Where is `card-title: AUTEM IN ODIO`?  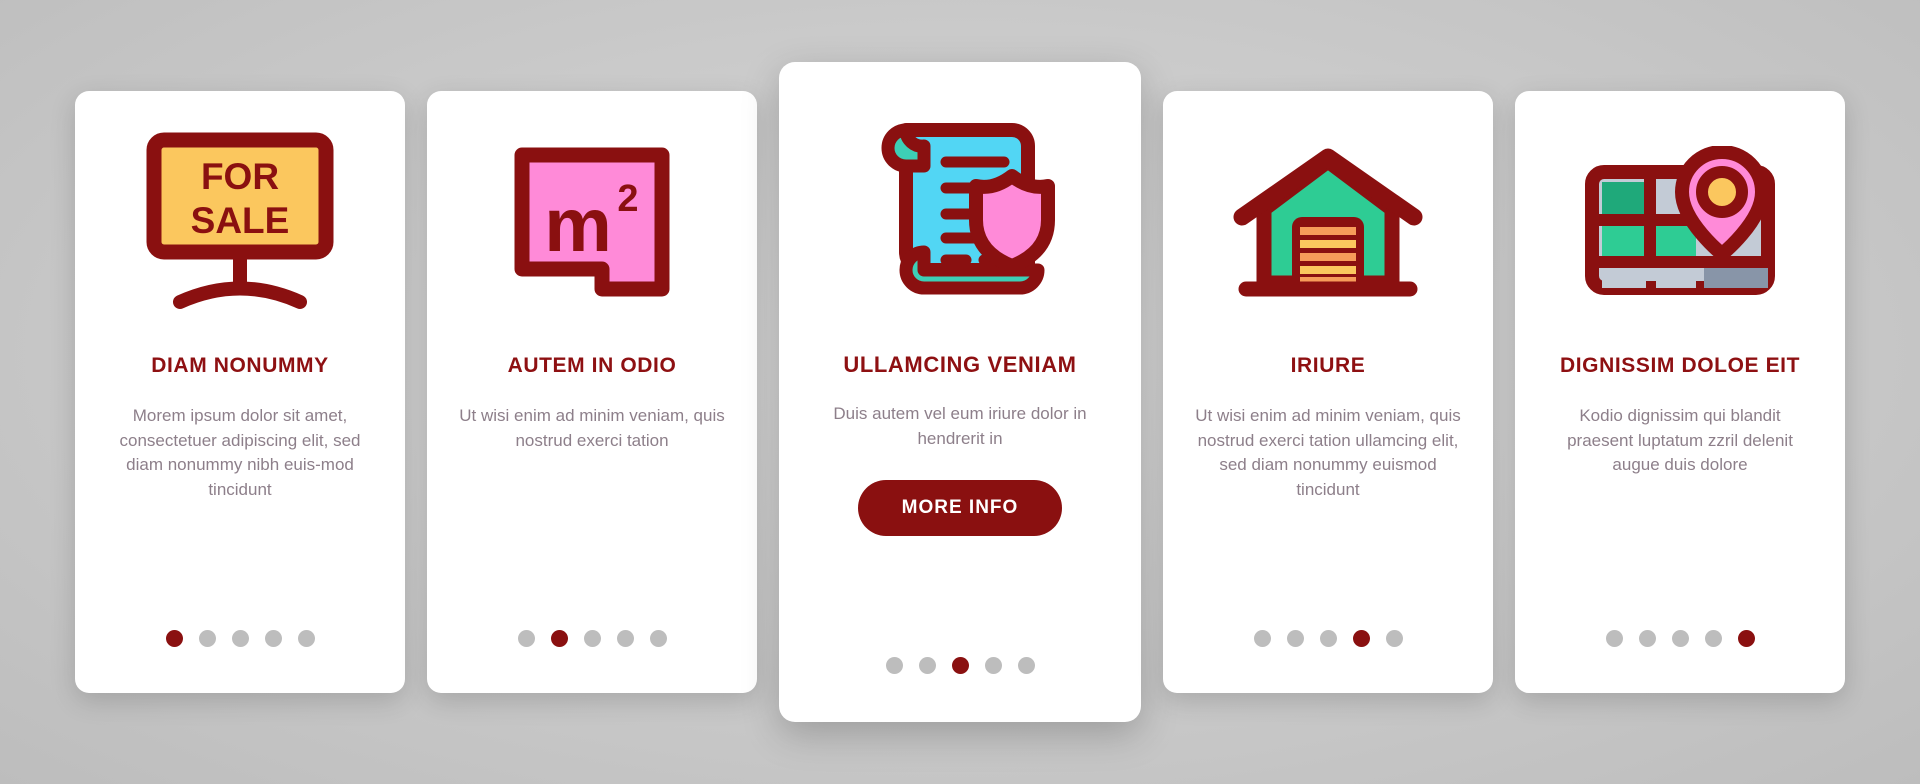 card-title: AUTEM IN ODIO is located at coordinates (592, 365).